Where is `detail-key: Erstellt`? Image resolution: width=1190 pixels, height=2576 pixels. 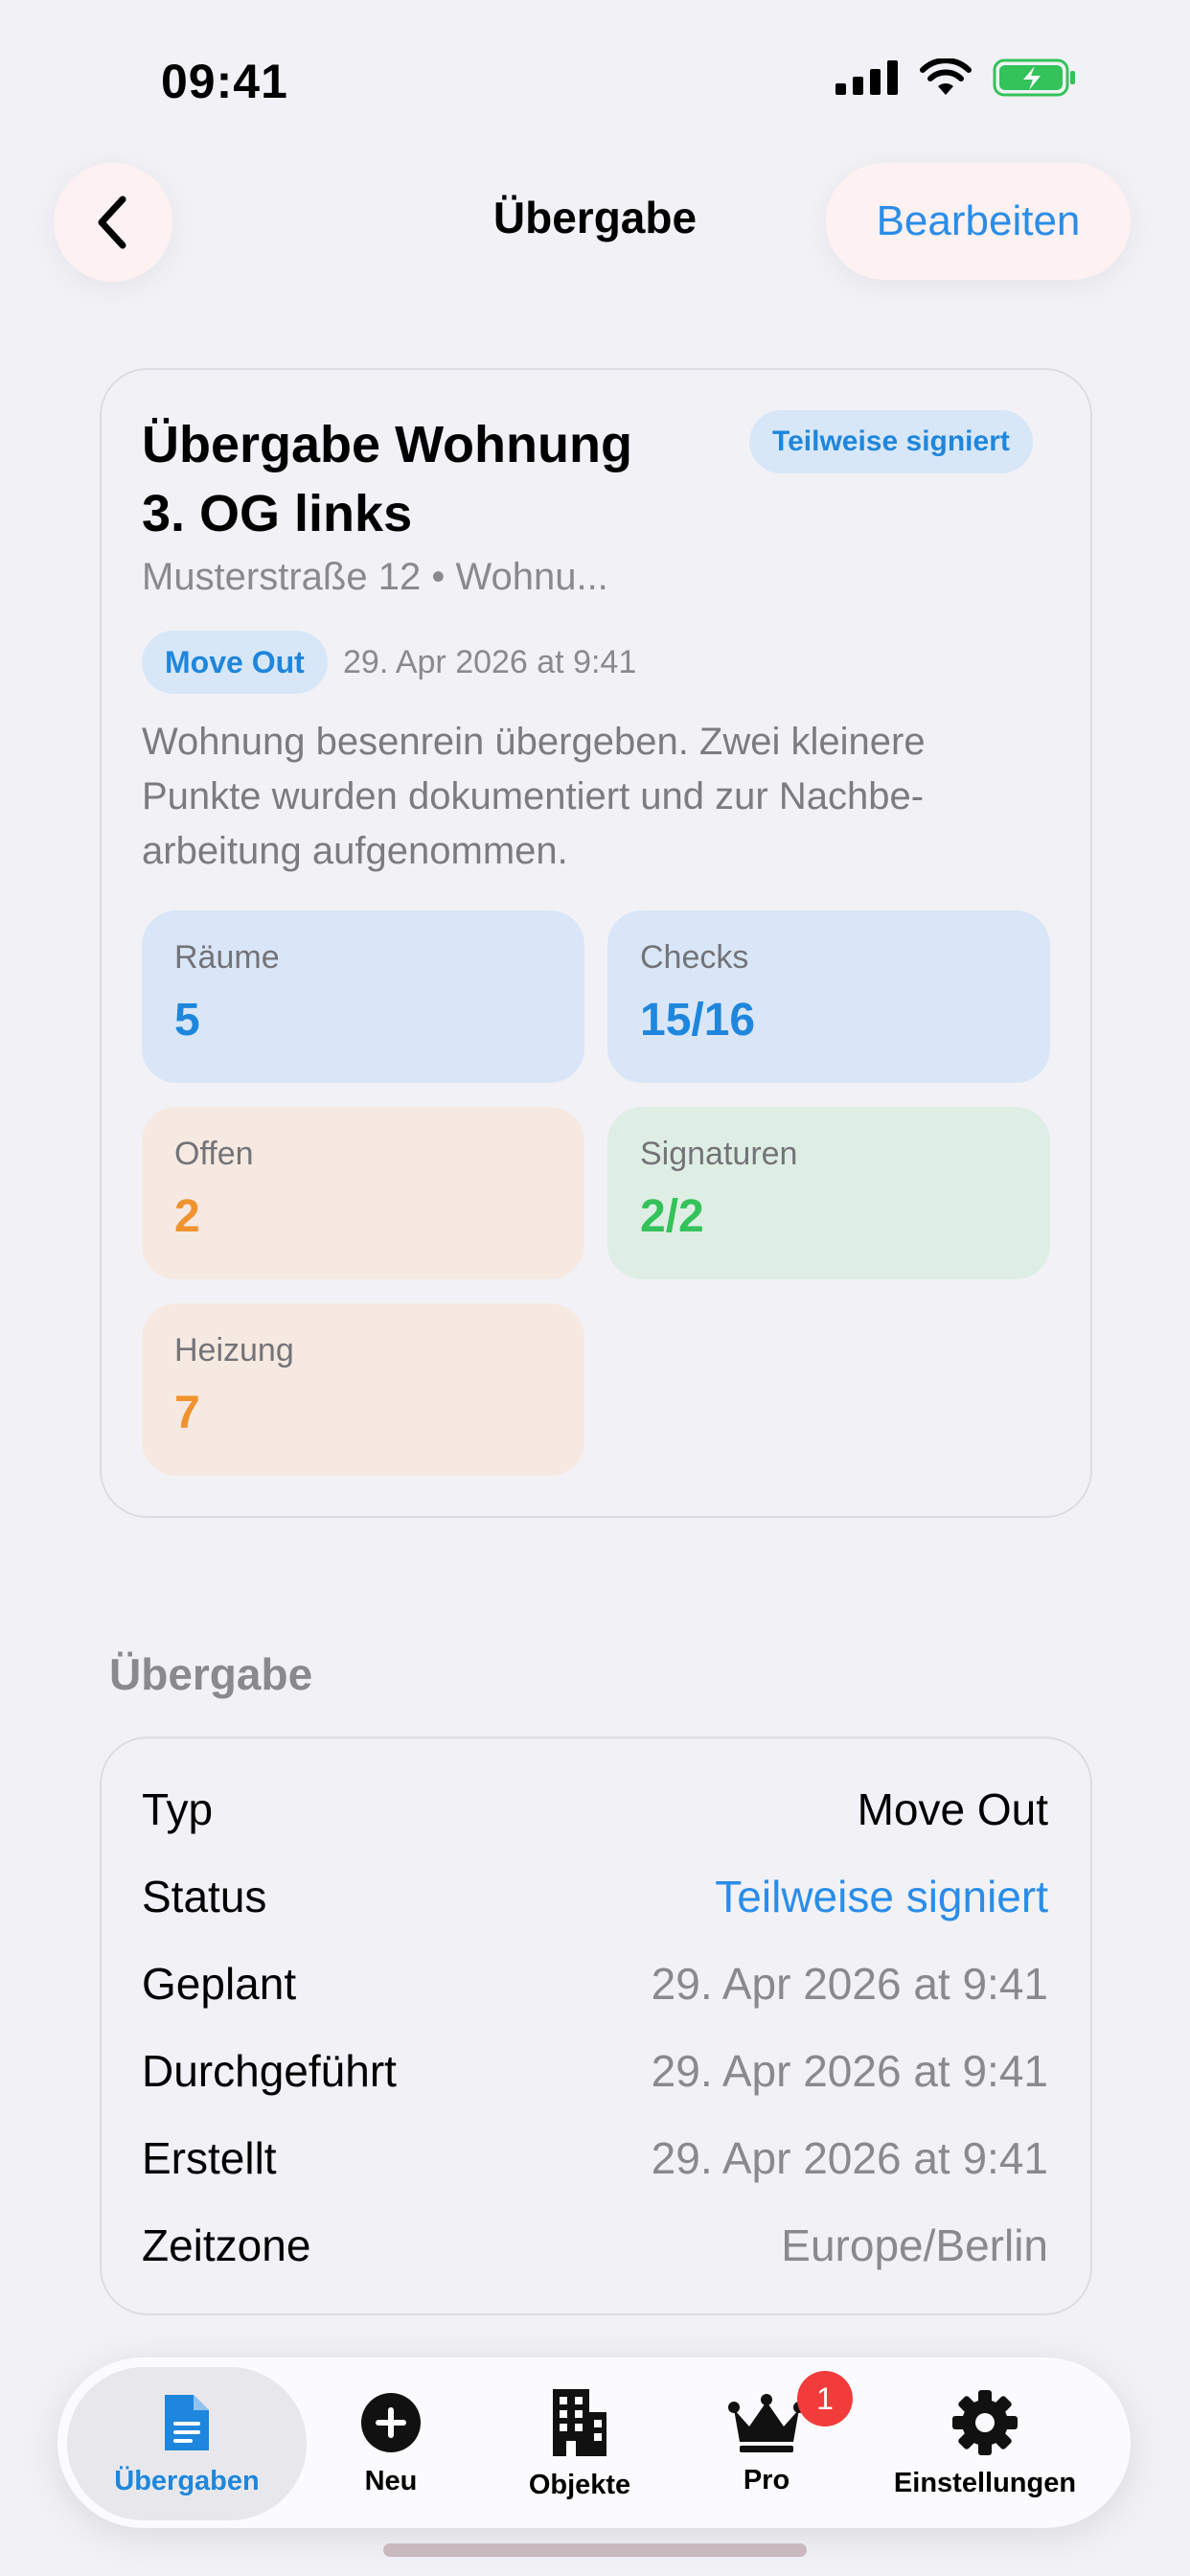
detail-key: Erstellt is located at coordinates (210, 2158).